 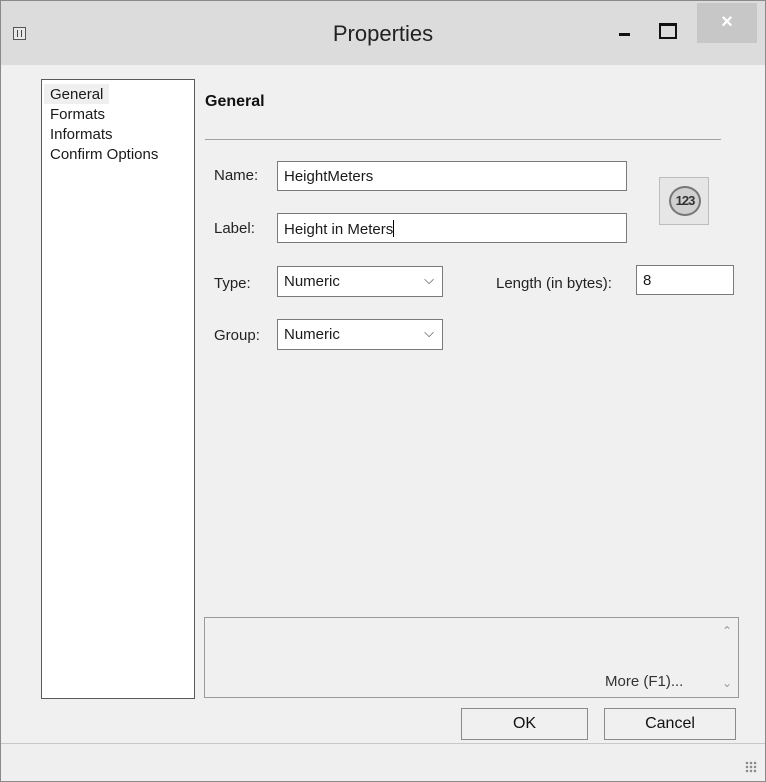 What do you see at coordinates (104, 154) in the screenshot?
I see `nav-item-confirm-options: Confirm Options` at bounding box center [104, 154].